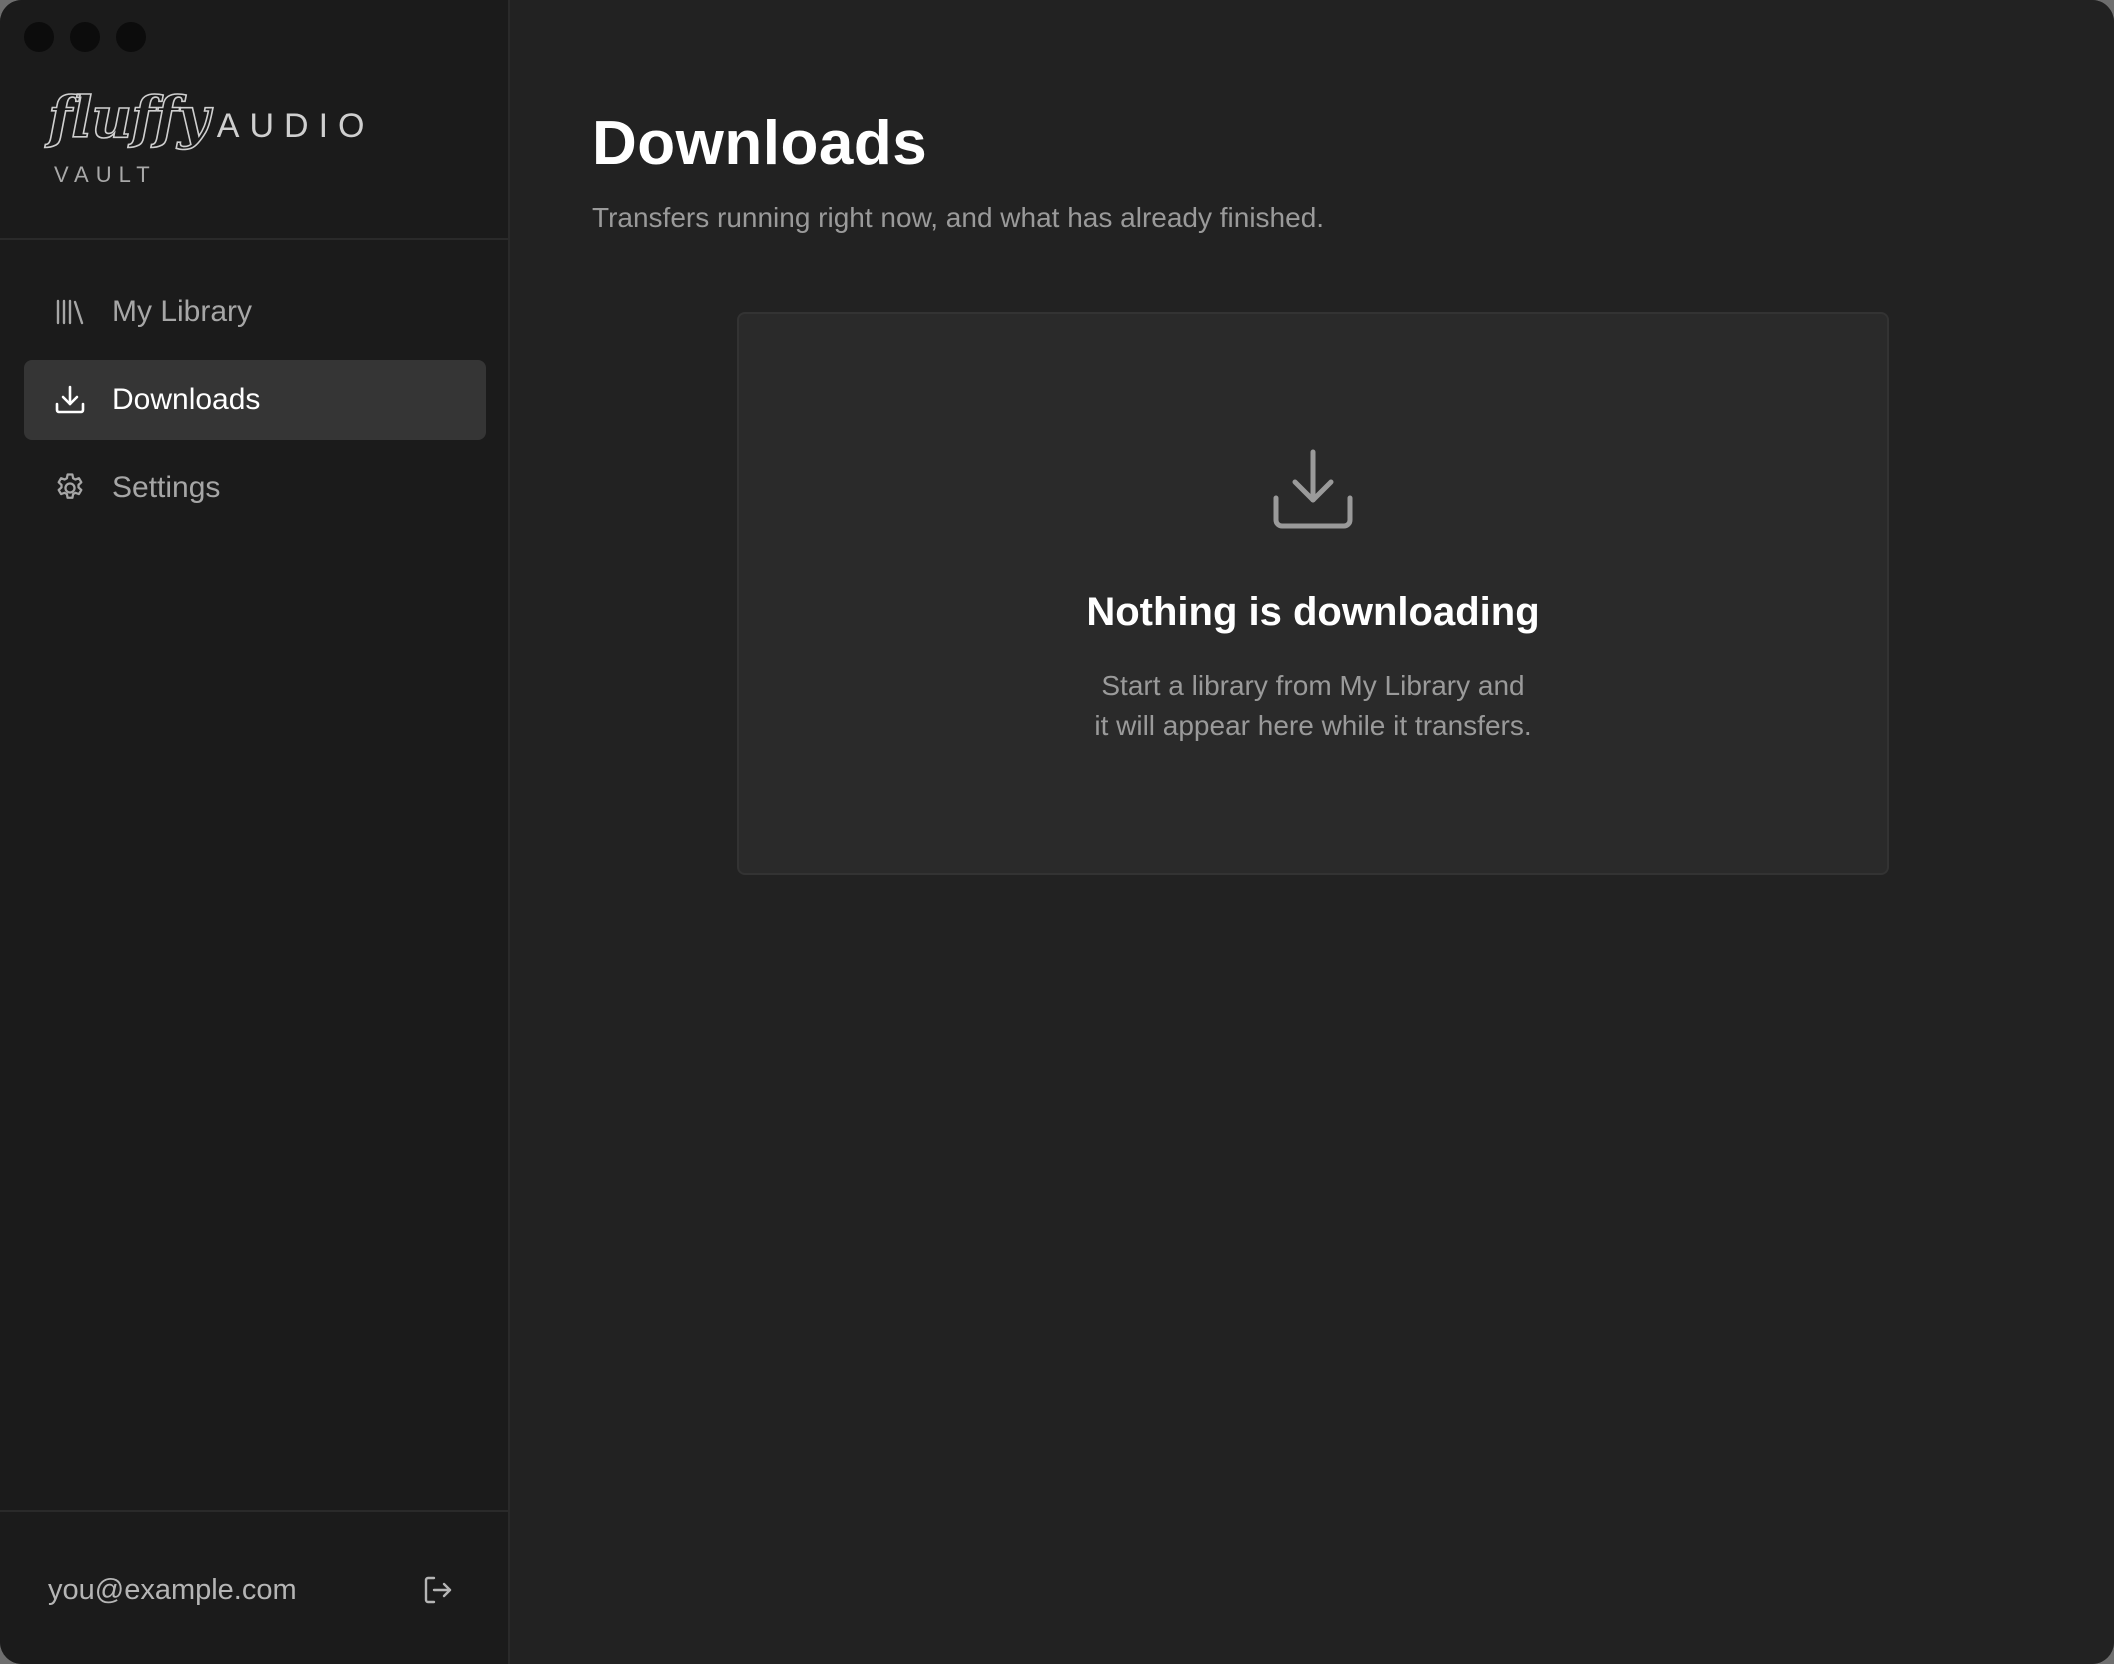  Describe the element at coordinates (166, 487) in the screenshot. I see `sidebar-item-label: Settings` at that location.